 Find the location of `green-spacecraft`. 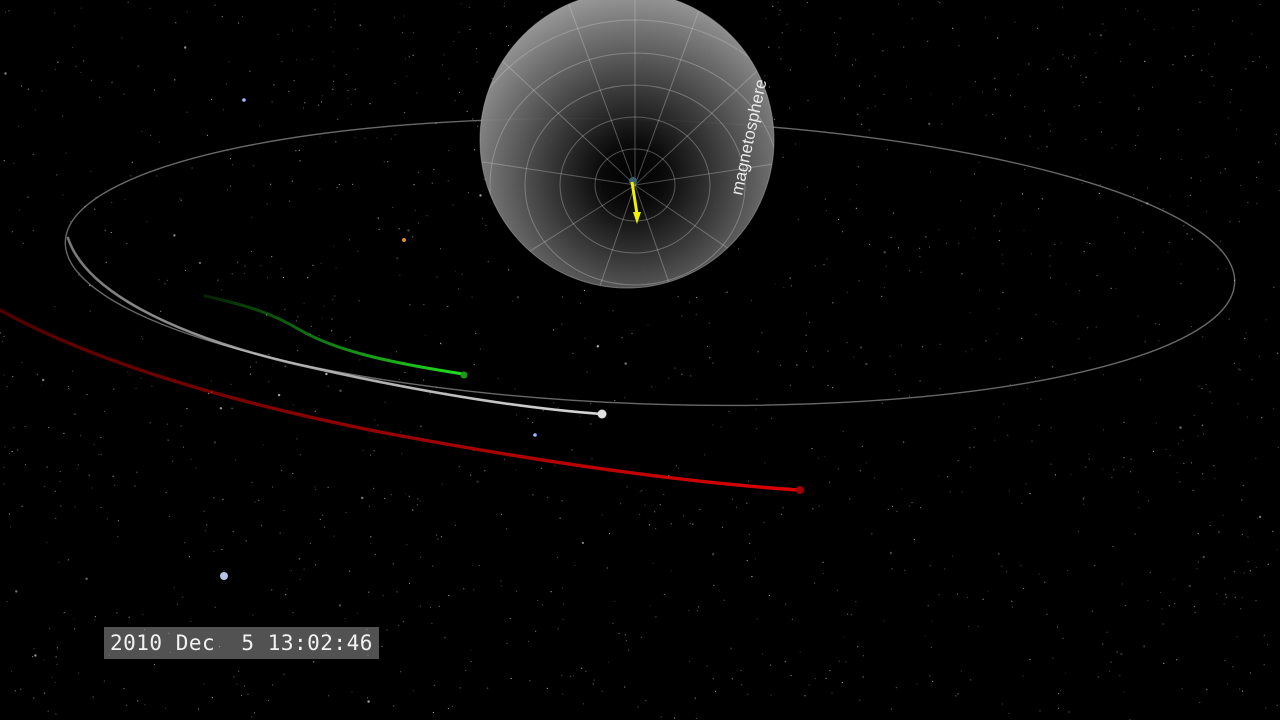

green-spacecraft is located at coordinates (464, 375).